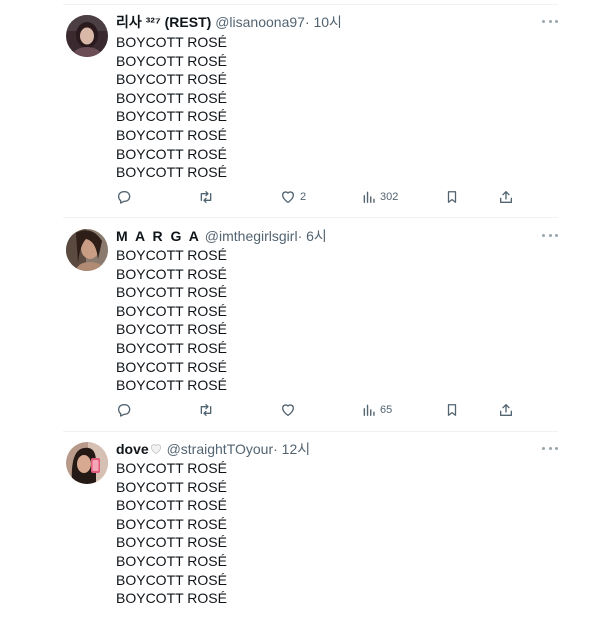 The width and height of the screenshot is (600, 618). I want to click on views-button: 65, so click(377, 410).